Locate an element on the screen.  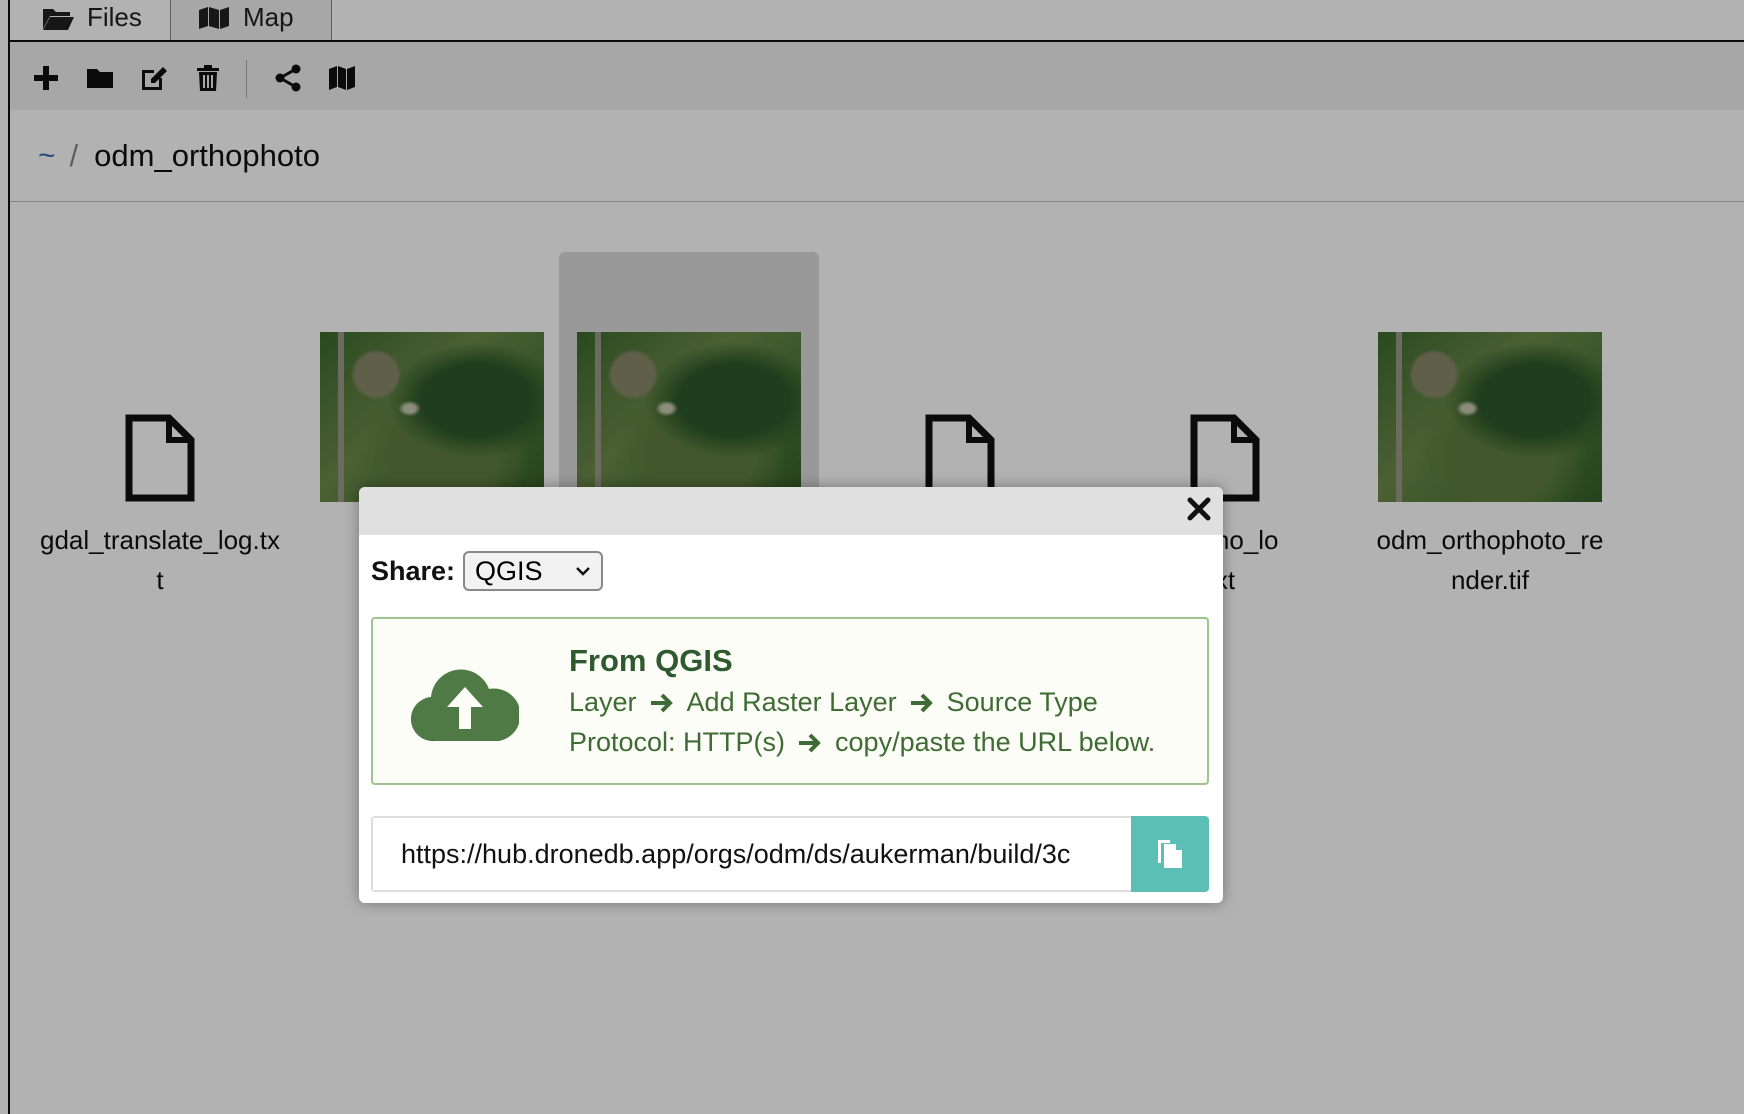
step-text: Add Raster Layer is located at coordinates (791, 702).